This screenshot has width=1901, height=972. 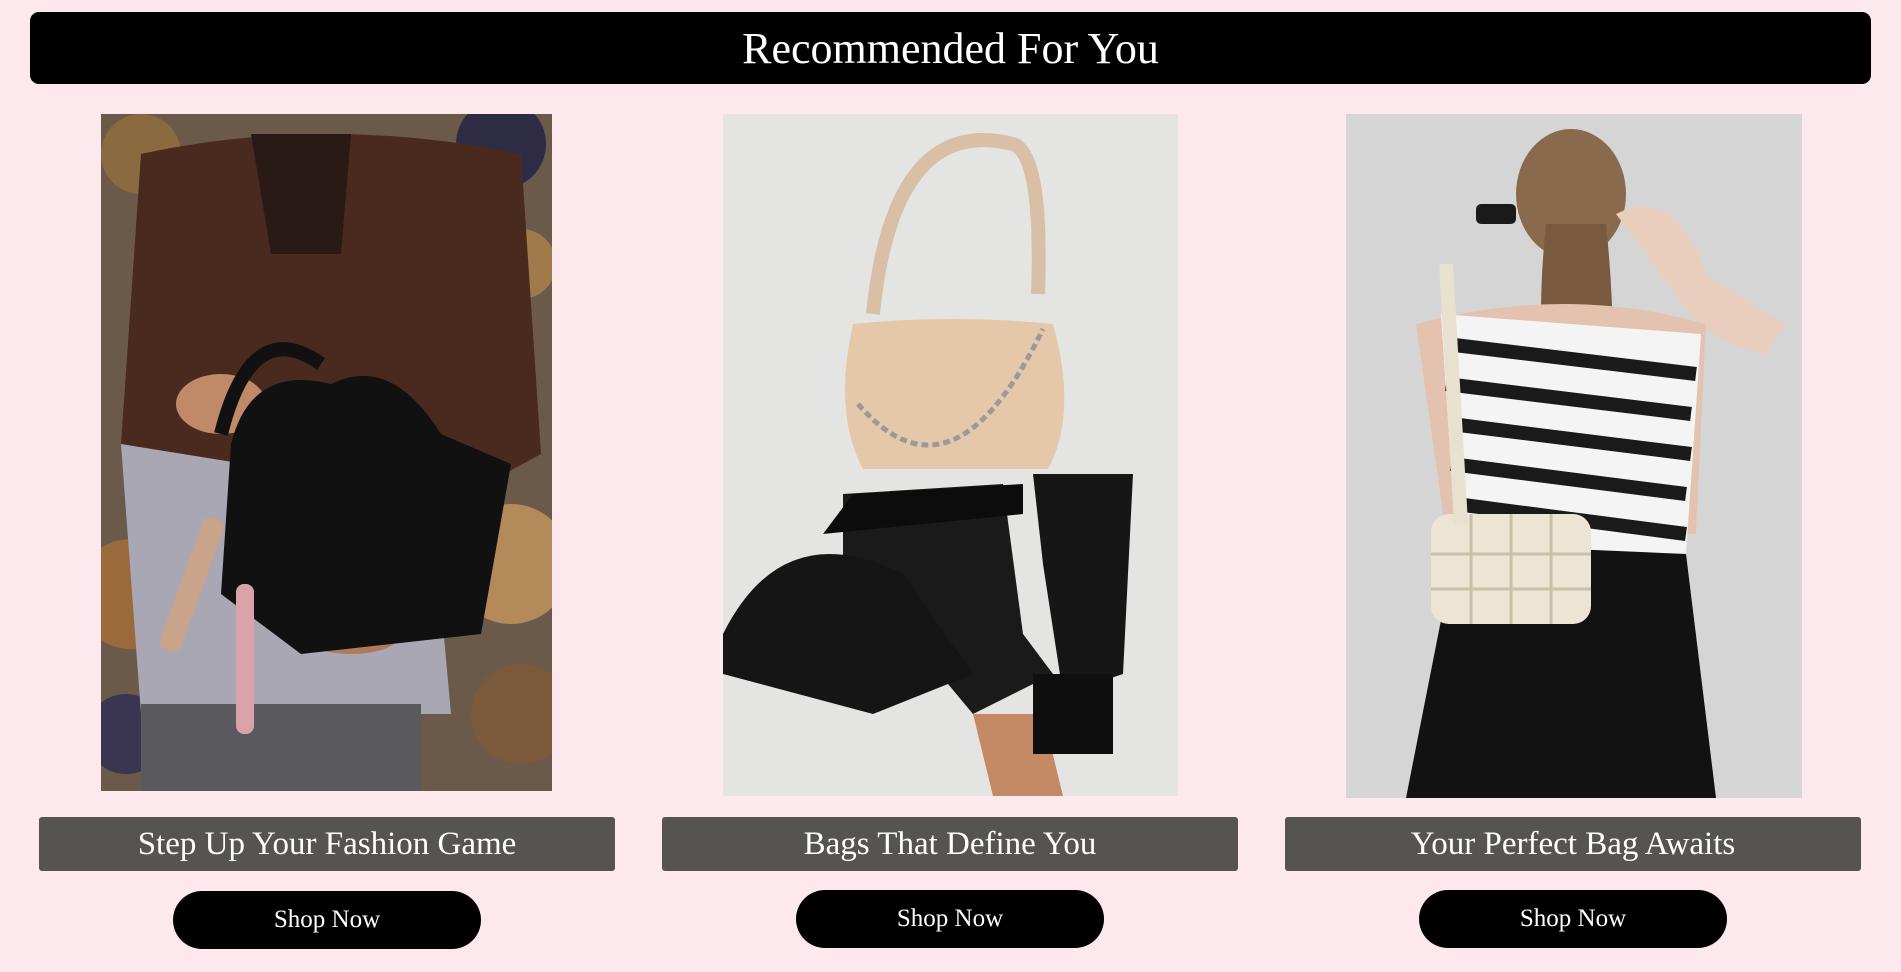 I want to click on product-caption-1: Step Up Your Fashion Game, so click(x=327, y=844).